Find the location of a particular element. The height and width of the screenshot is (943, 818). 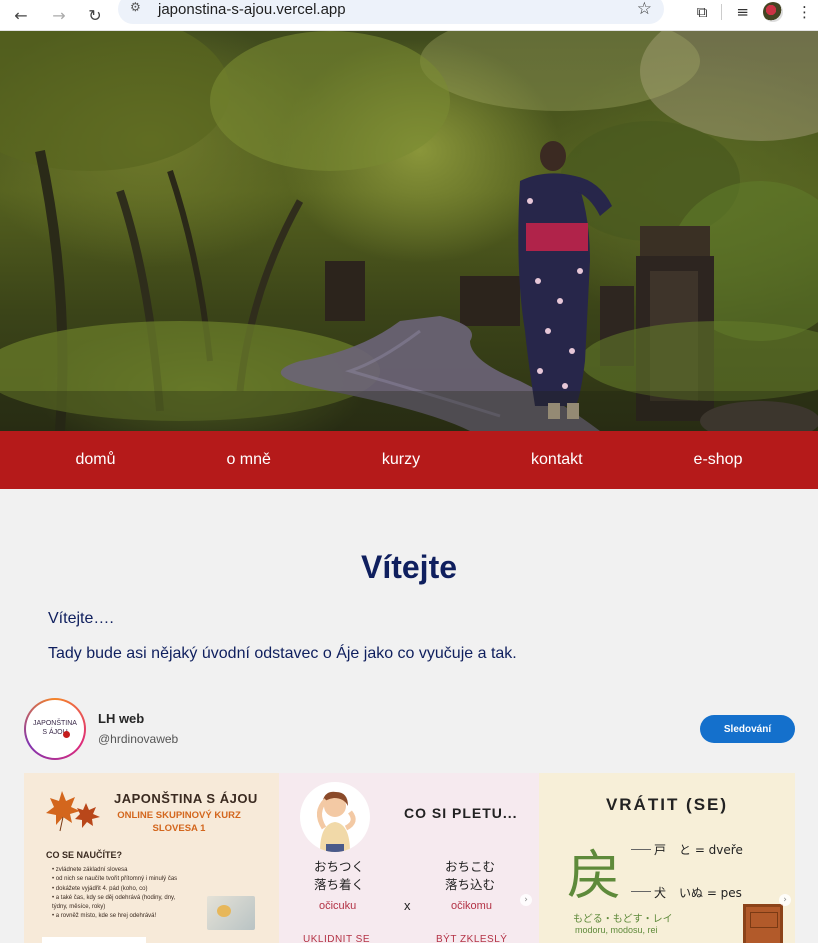

url-text: japonstina-s-ajou.vercel.app is located at coordinates (397, 9).